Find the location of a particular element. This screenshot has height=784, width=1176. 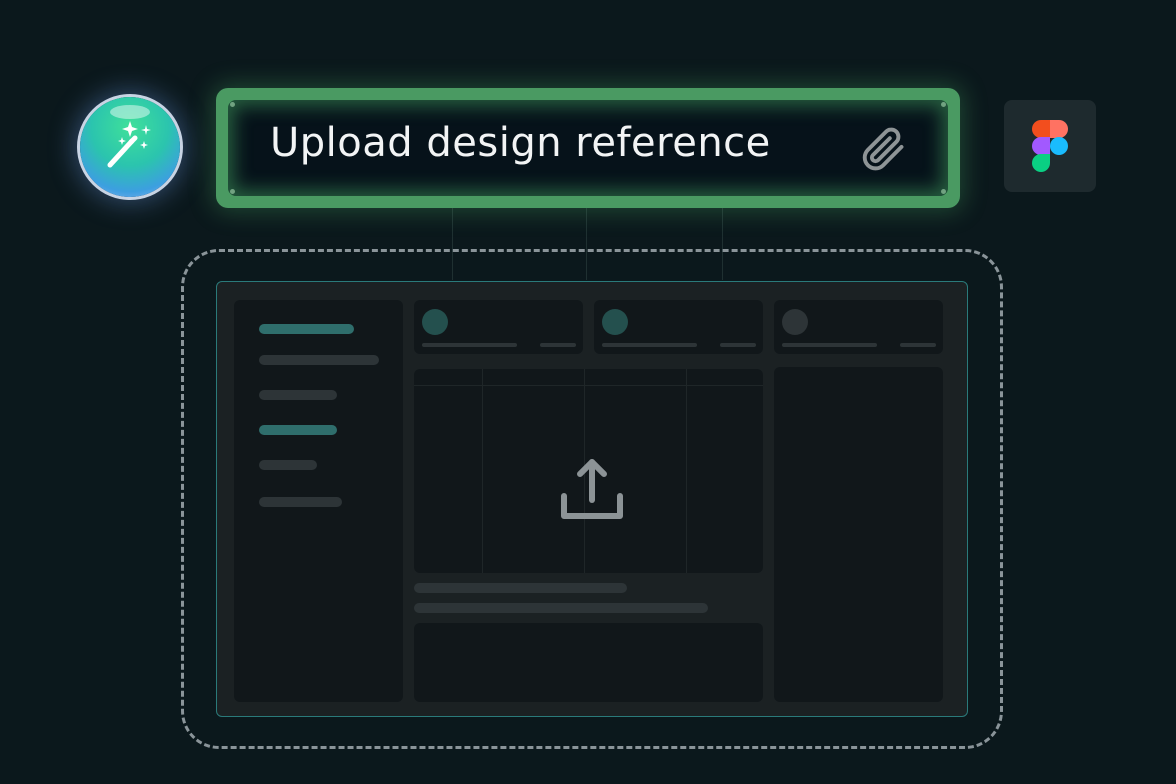

mock-sidebar is located at coordinates (318, 501).